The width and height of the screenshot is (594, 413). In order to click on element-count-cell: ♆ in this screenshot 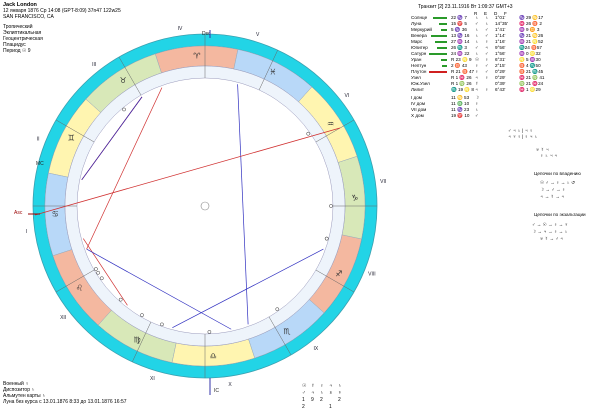, I will do `click(340, 393)`.